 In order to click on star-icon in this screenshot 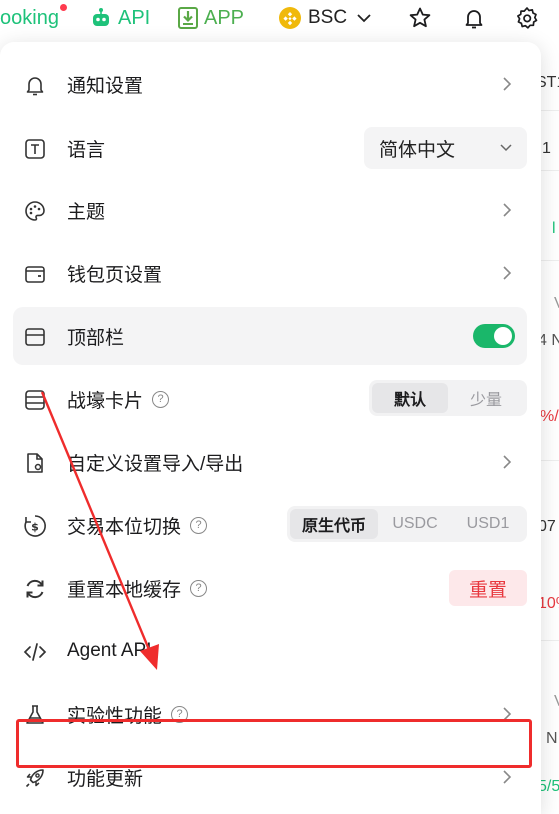, I will do `click(420, 18)`.